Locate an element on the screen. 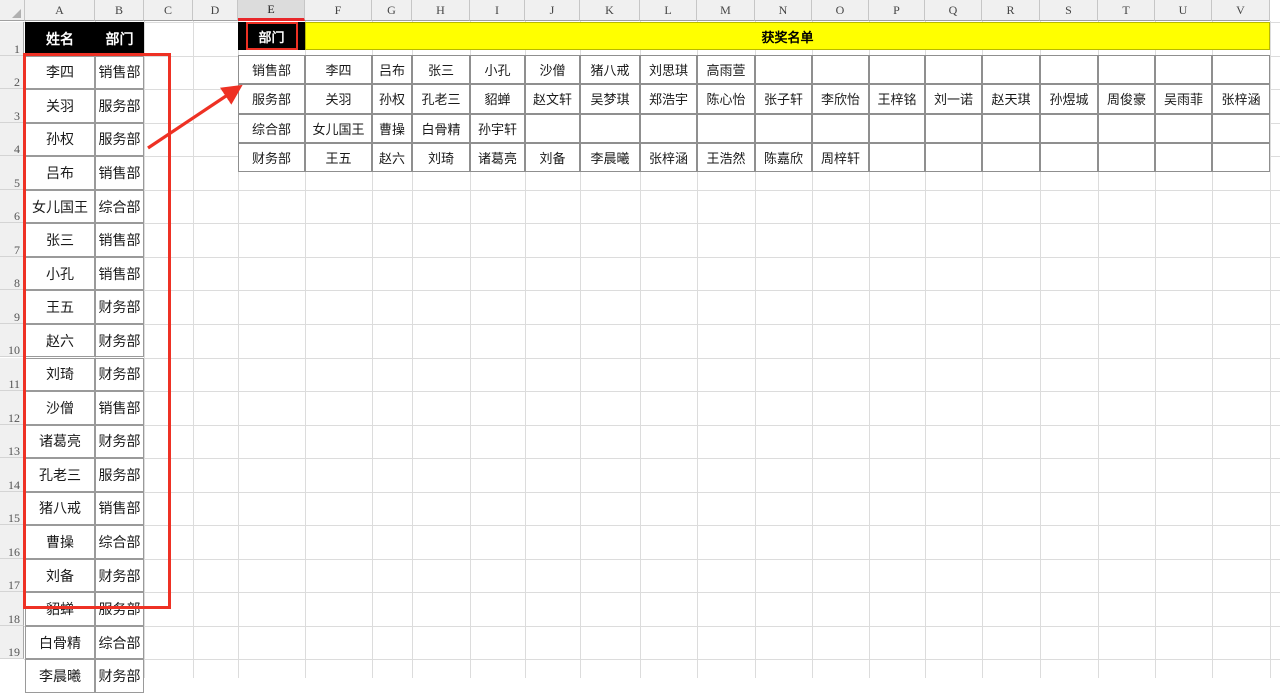  result-cell-name: 李四 is located at coordinates (338, 70).